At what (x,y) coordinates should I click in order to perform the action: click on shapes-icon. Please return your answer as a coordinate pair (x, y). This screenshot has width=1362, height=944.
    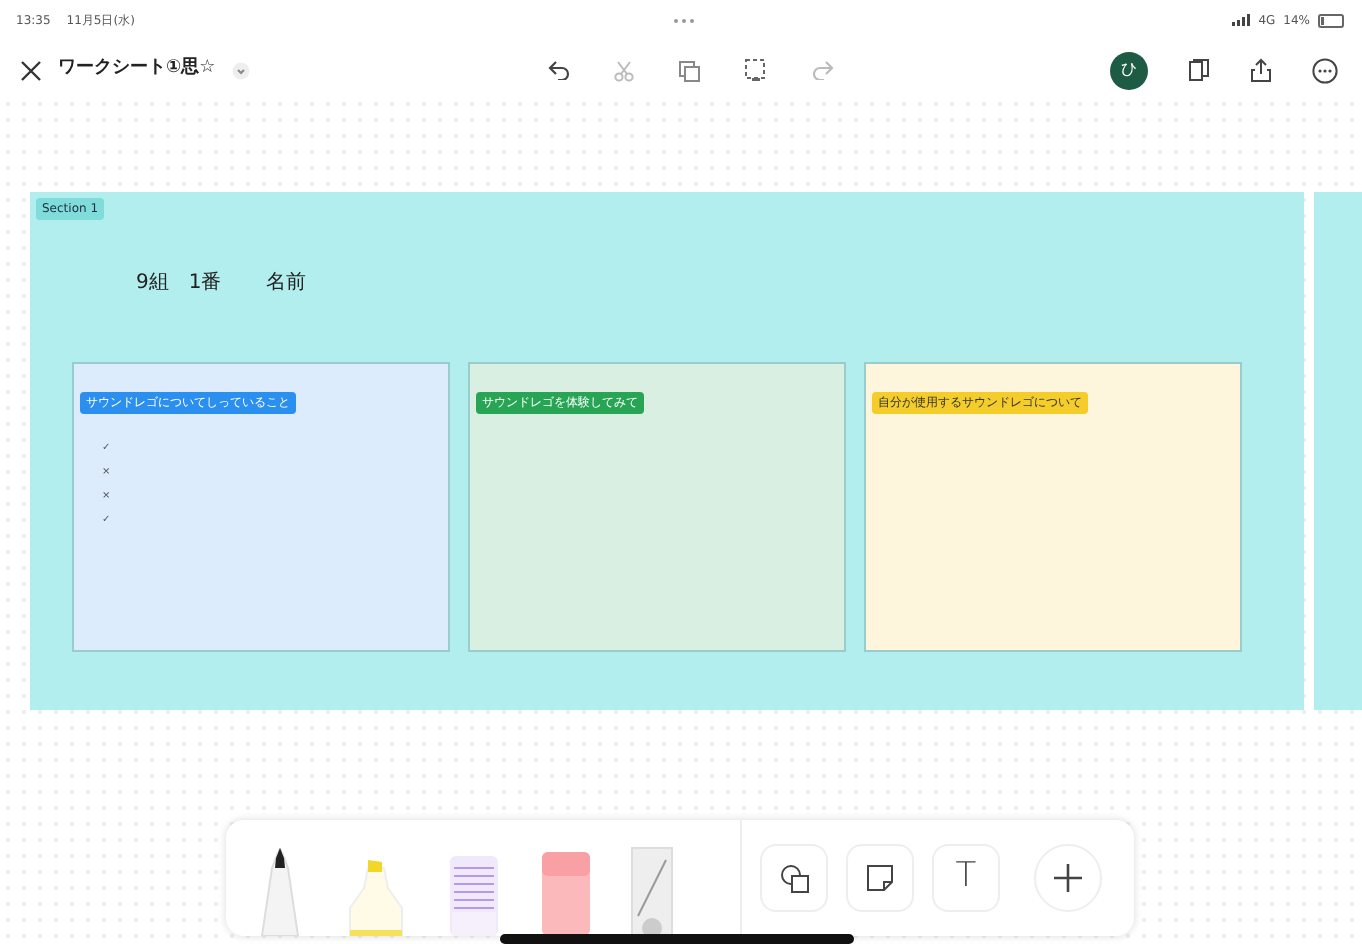
    Looking at the image, I should click on (794, 878).